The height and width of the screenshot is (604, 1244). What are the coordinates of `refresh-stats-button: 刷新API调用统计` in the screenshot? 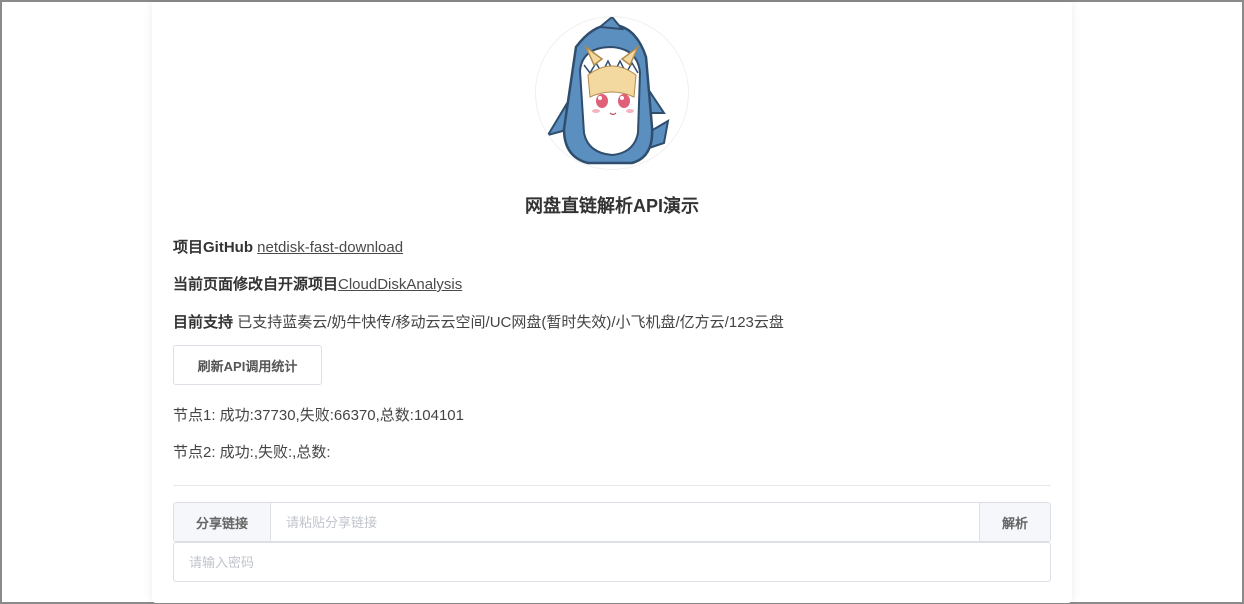 It's located at (247, 365).